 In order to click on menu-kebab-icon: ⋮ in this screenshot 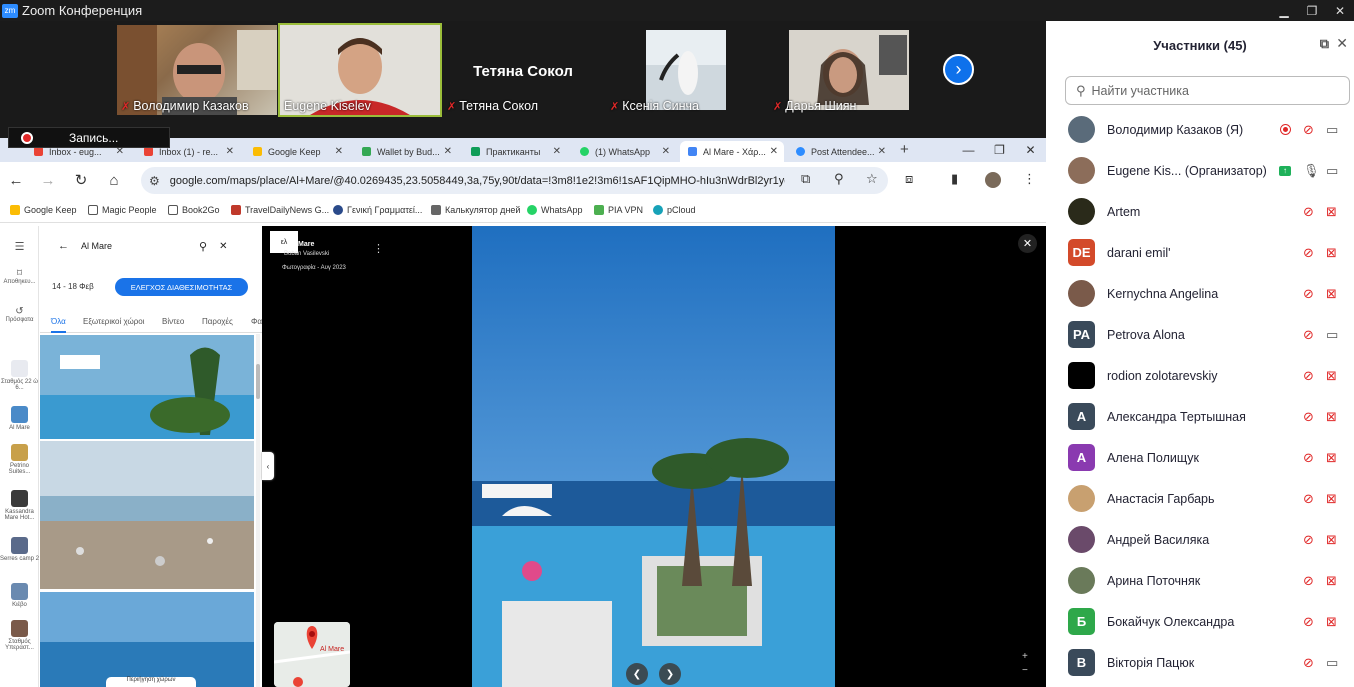, I will do `click(1029, 179)`.